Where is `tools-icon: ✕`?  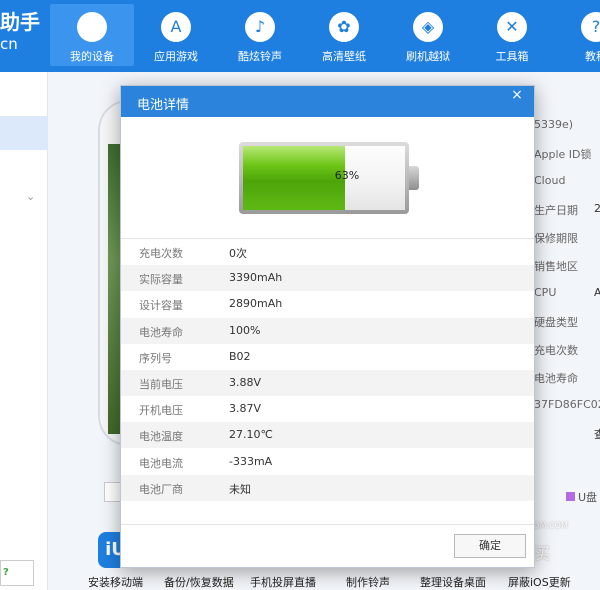 tools-icon: ✕ is located at coordinates (512, 27).